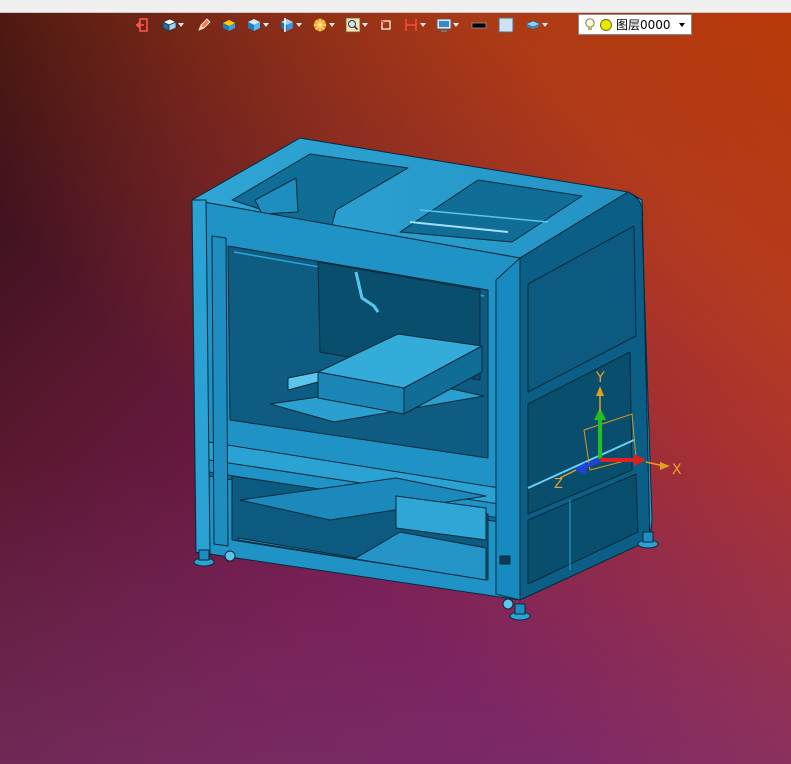 This screenshot has height=764, width=791. Describe the element at coordinates (643, 25) in the screenshot. I see `layer-name: 图层0000` at that location.